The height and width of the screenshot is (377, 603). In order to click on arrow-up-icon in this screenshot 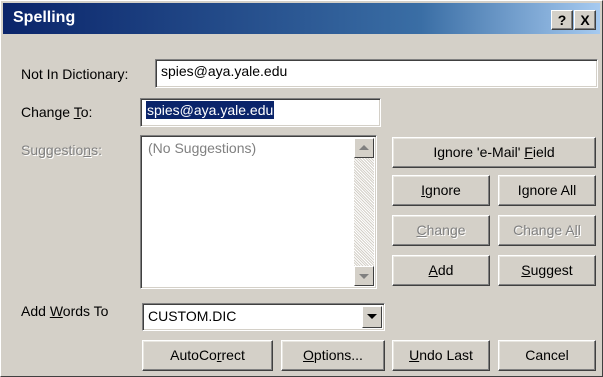, I will do `click(364, 147)`.